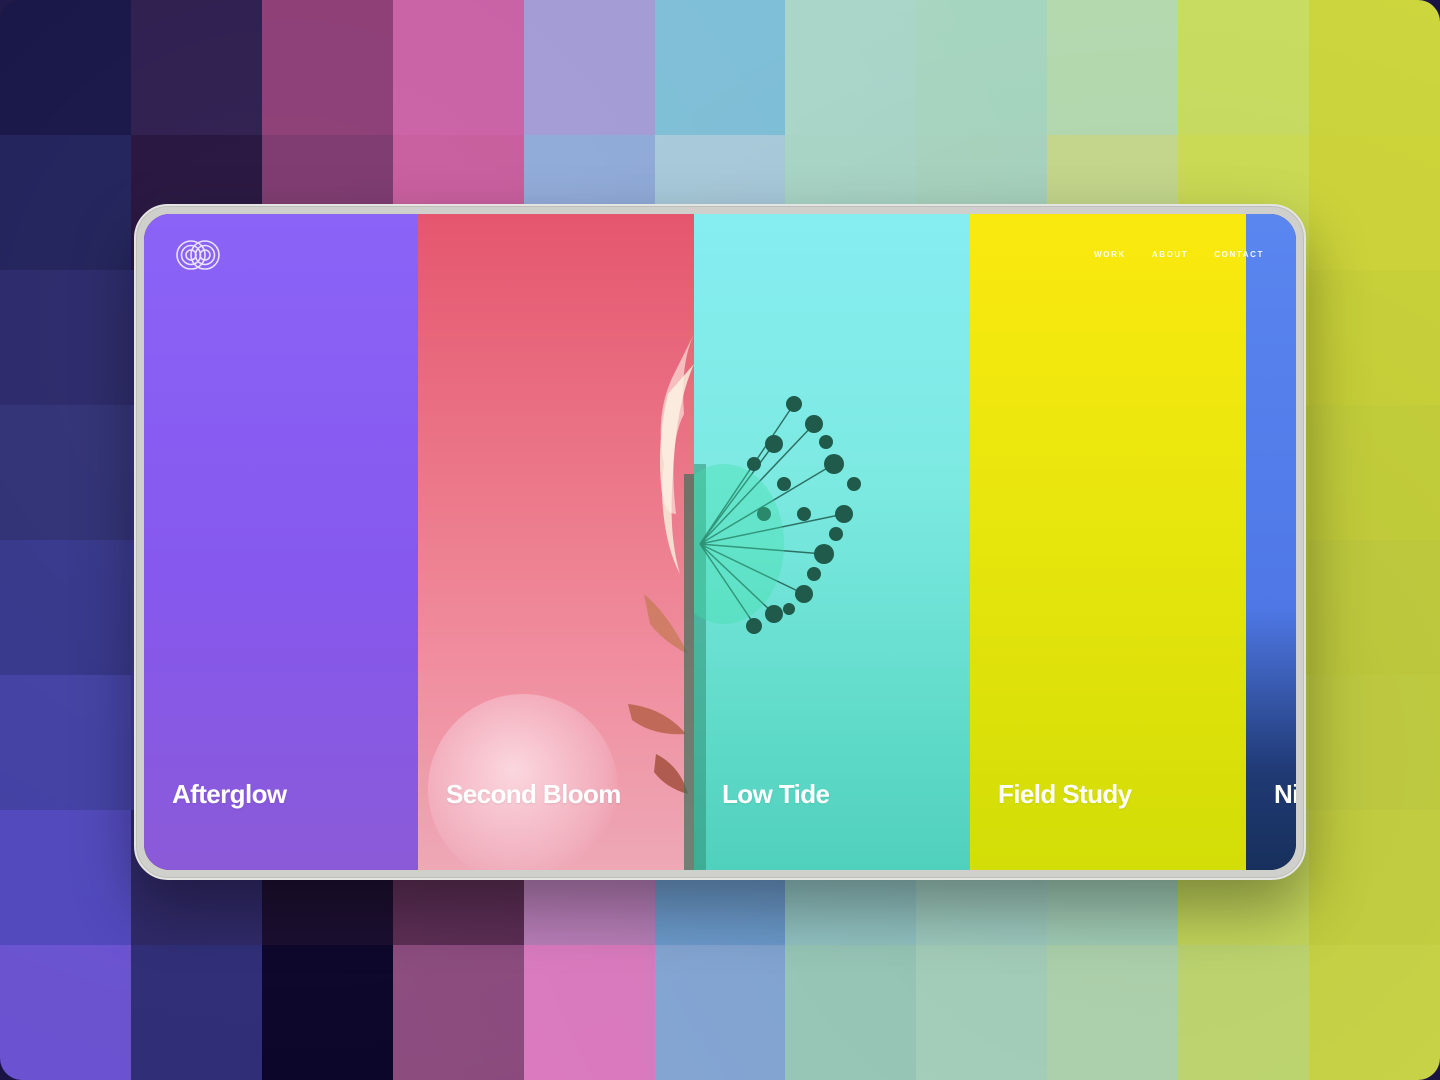  I want to click on project-title: Ni, so click(1285, 794).